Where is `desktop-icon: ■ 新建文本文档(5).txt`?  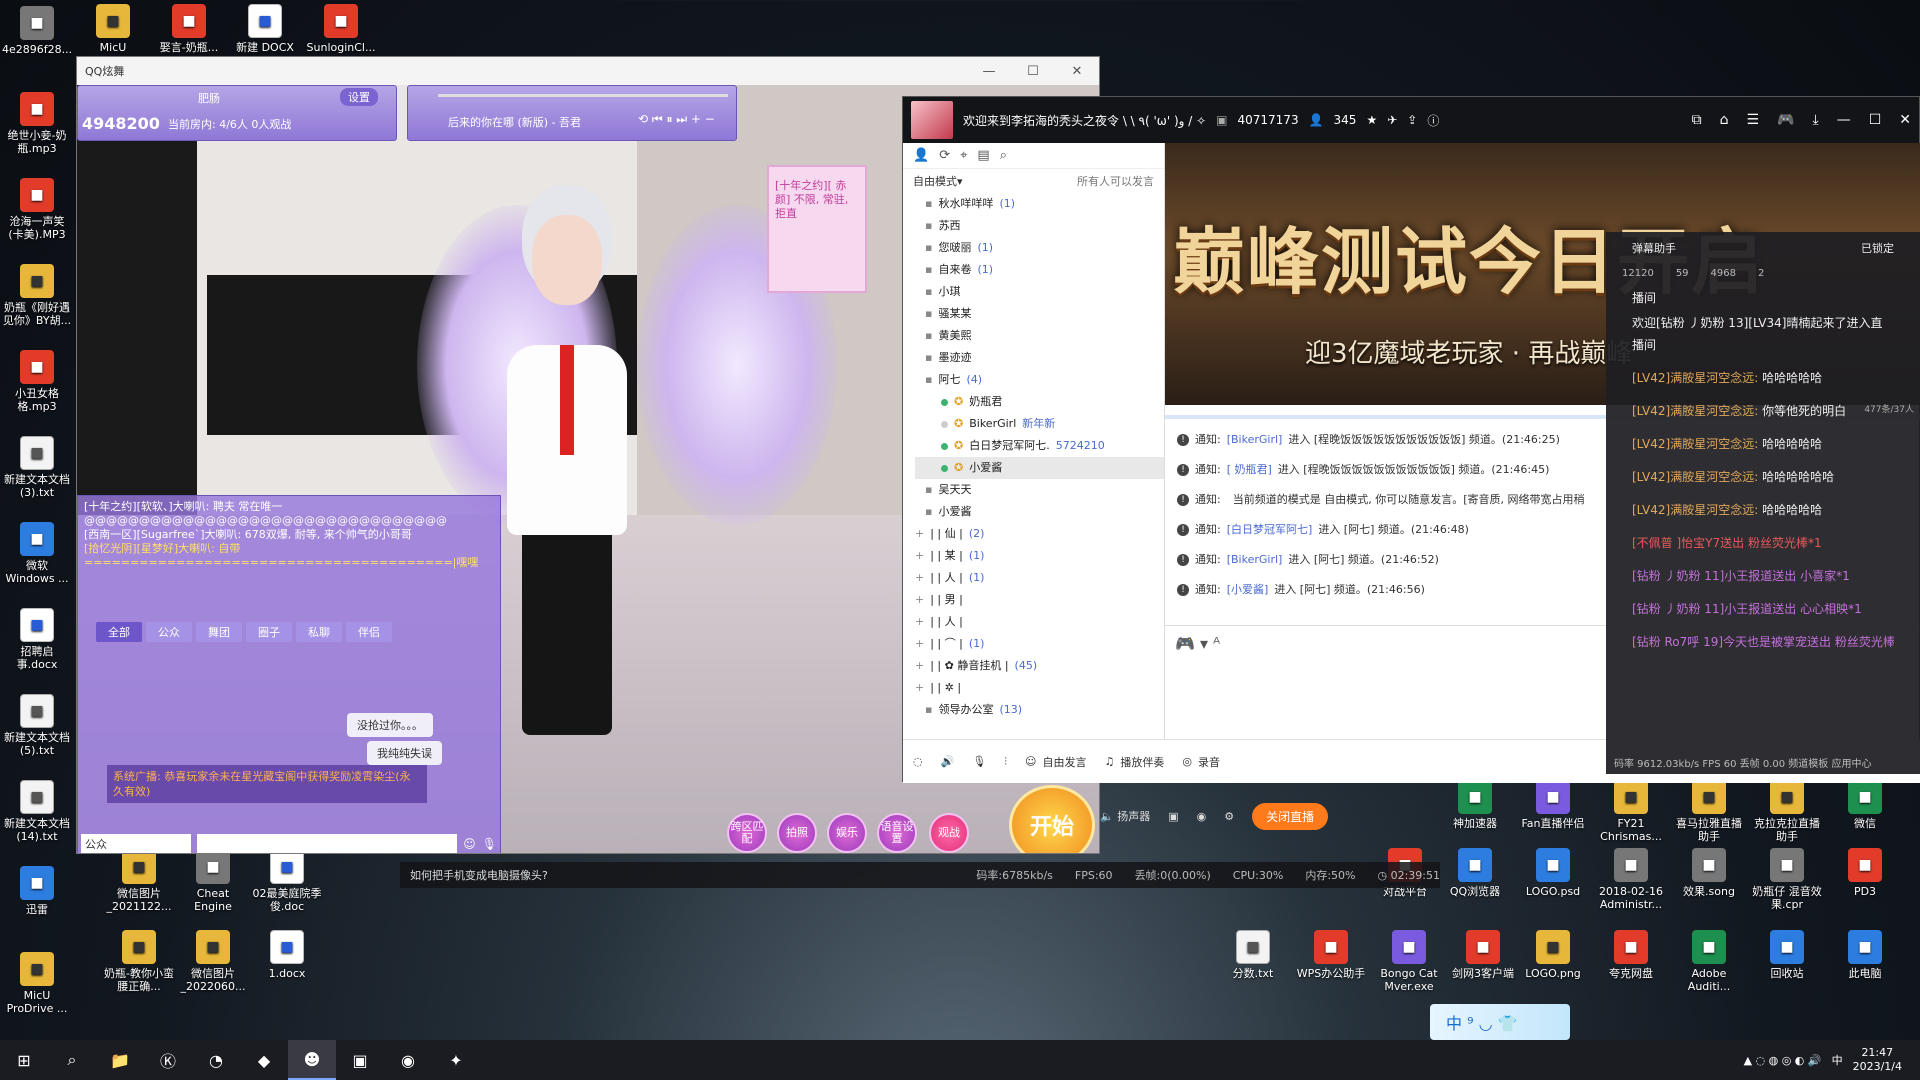
desktop-icon: ■ 新建文本文档(5).txt is located at coordinates (37, 725).